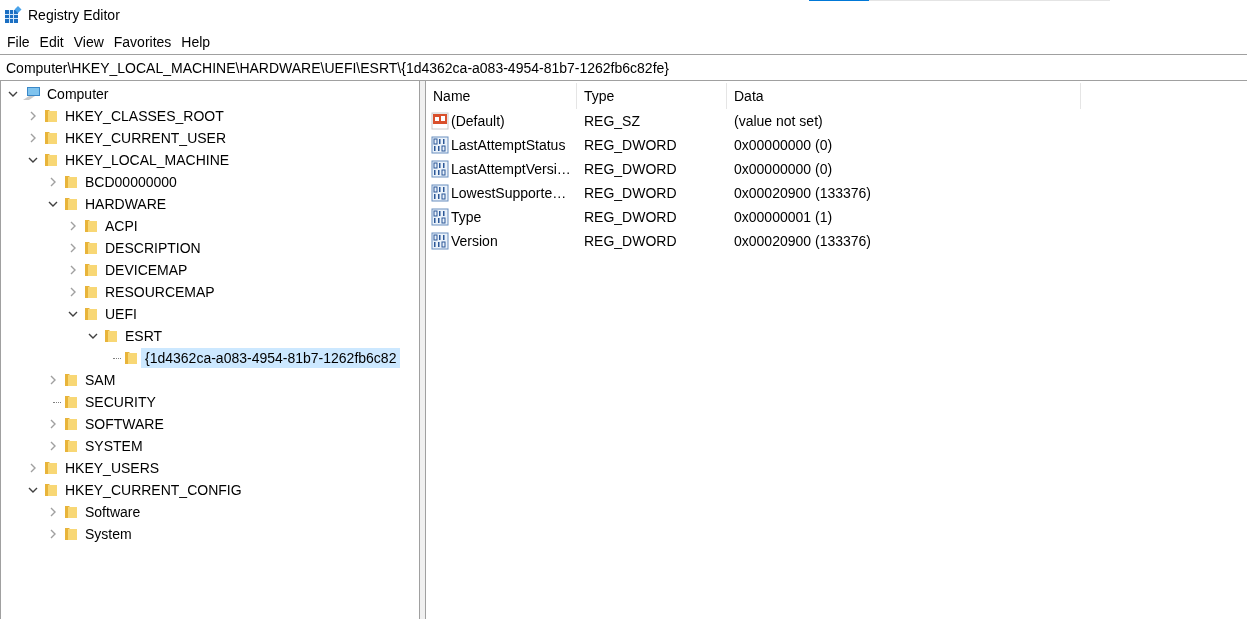 This screenshot has width=1247, height=619. I want to click on app-icon, so click(13, 15).